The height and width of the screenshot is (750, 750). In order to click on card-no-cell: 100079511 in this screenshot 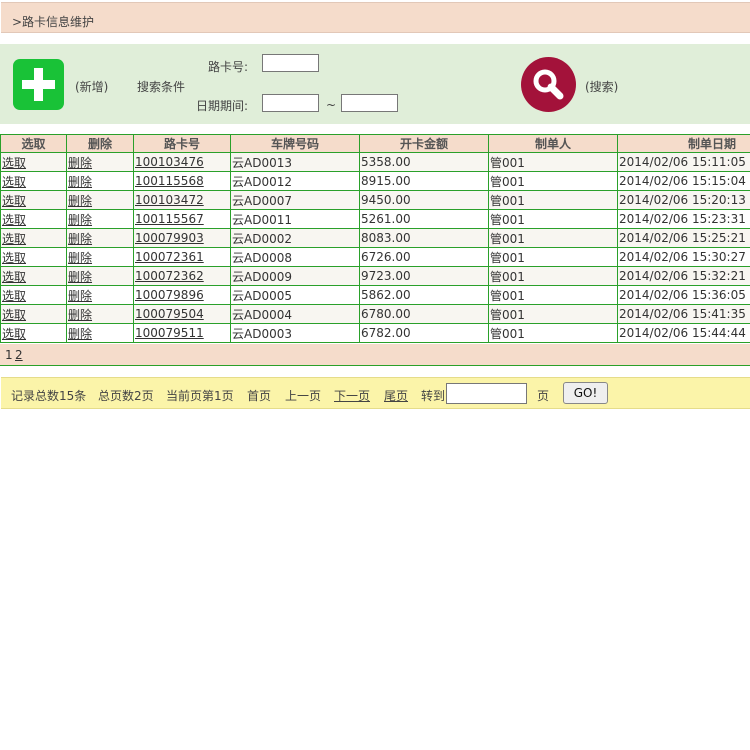, I will do `click(182, 333)`.